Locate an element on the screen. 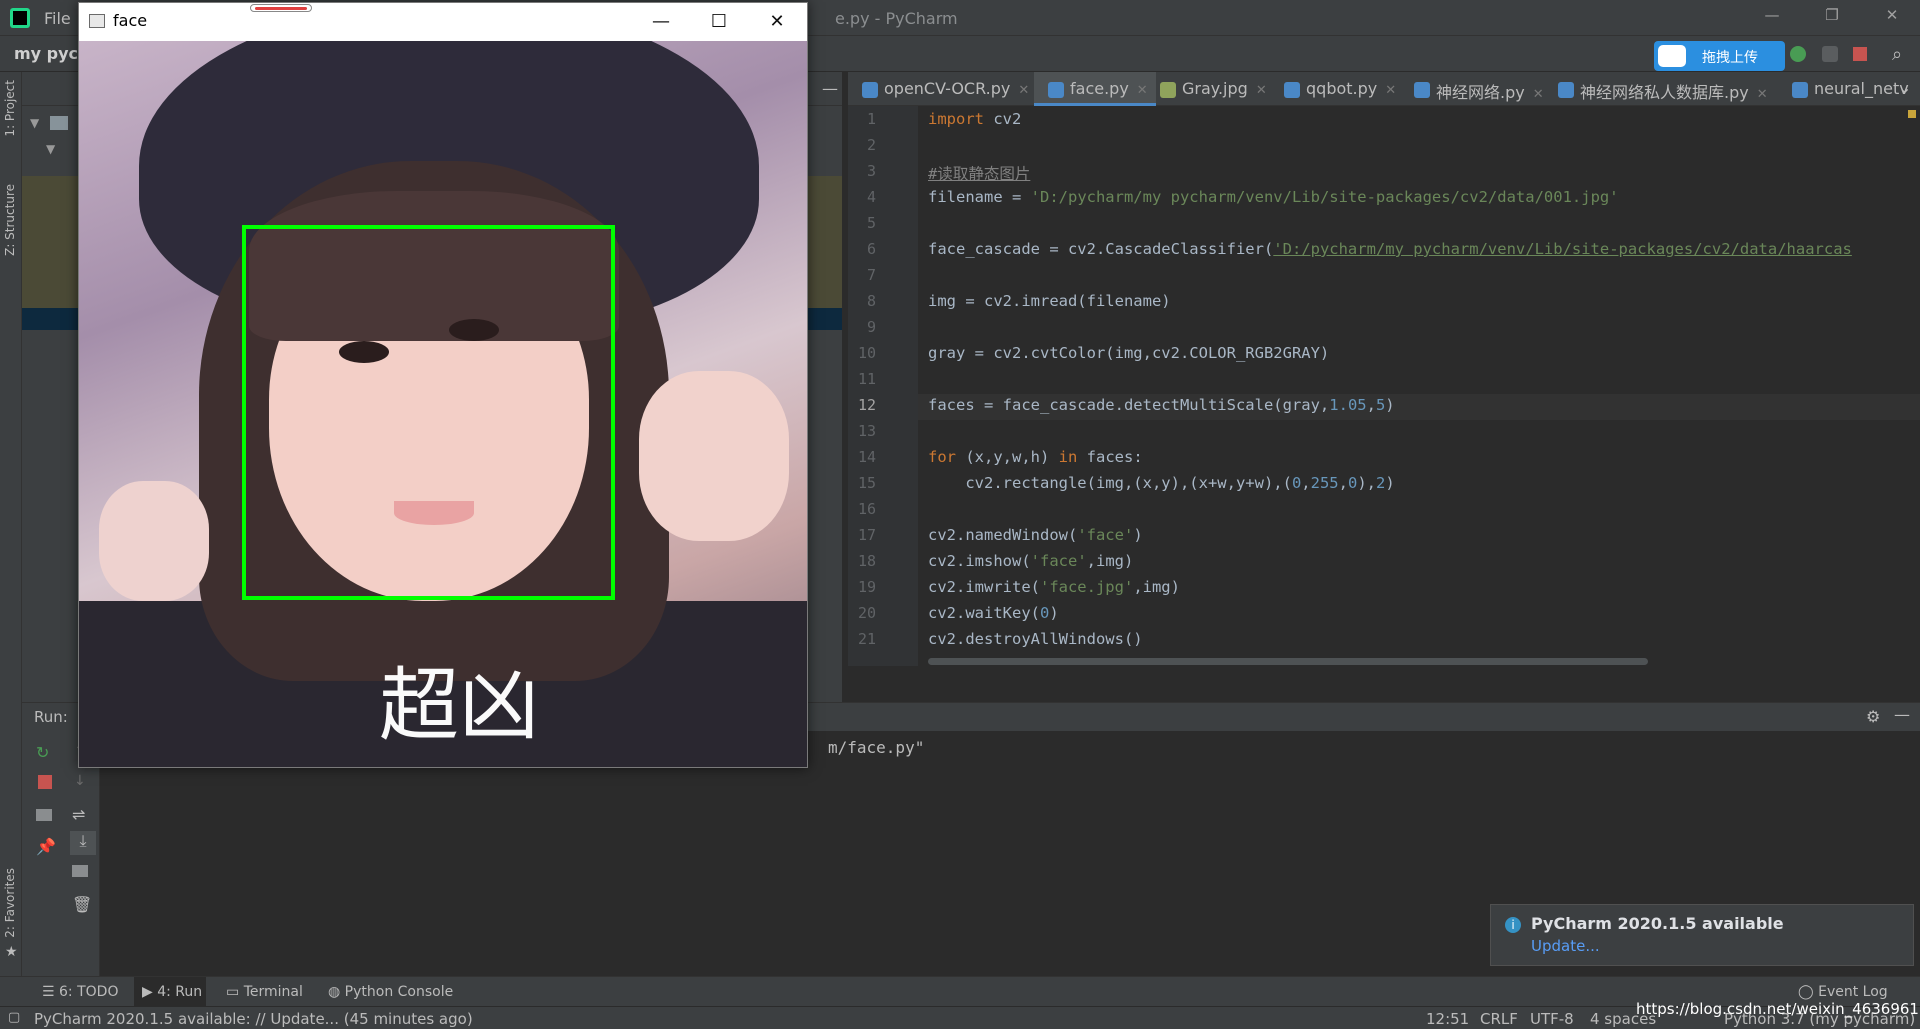  tab-label: 神经网络私人数据库.py is located at coordinates (1664, 92).